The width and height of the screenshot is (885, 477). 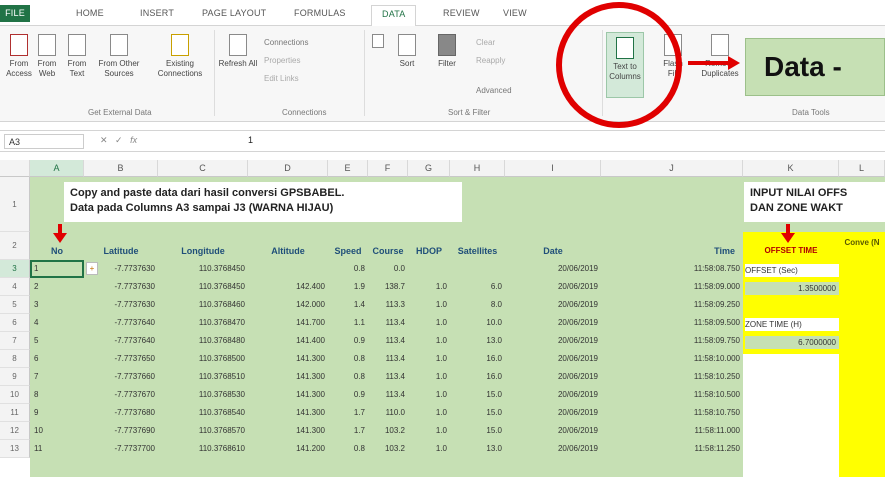 What do you see at coordinates (477, 394) in the screenshot?
I see `cell-satellites: 15.0` at bounding box center [477, 394].